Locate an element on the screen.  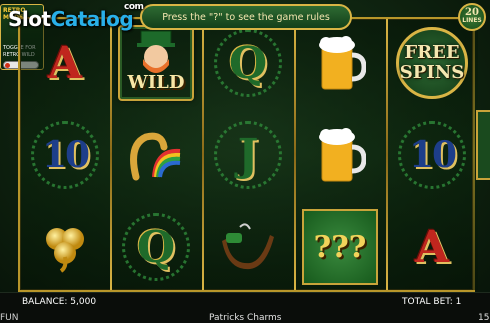
side-panel-edge is located at coordinates (483, 145).